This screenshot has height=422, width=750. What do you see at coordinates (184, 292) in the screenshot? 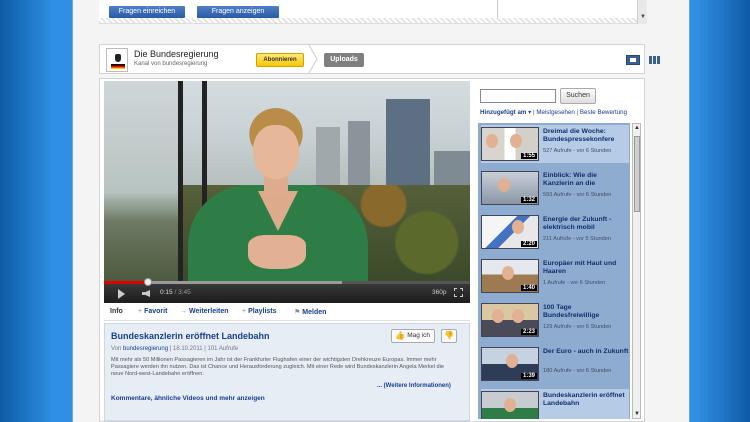
I see `time-total: 3:45` at bounding box center [184, 292].